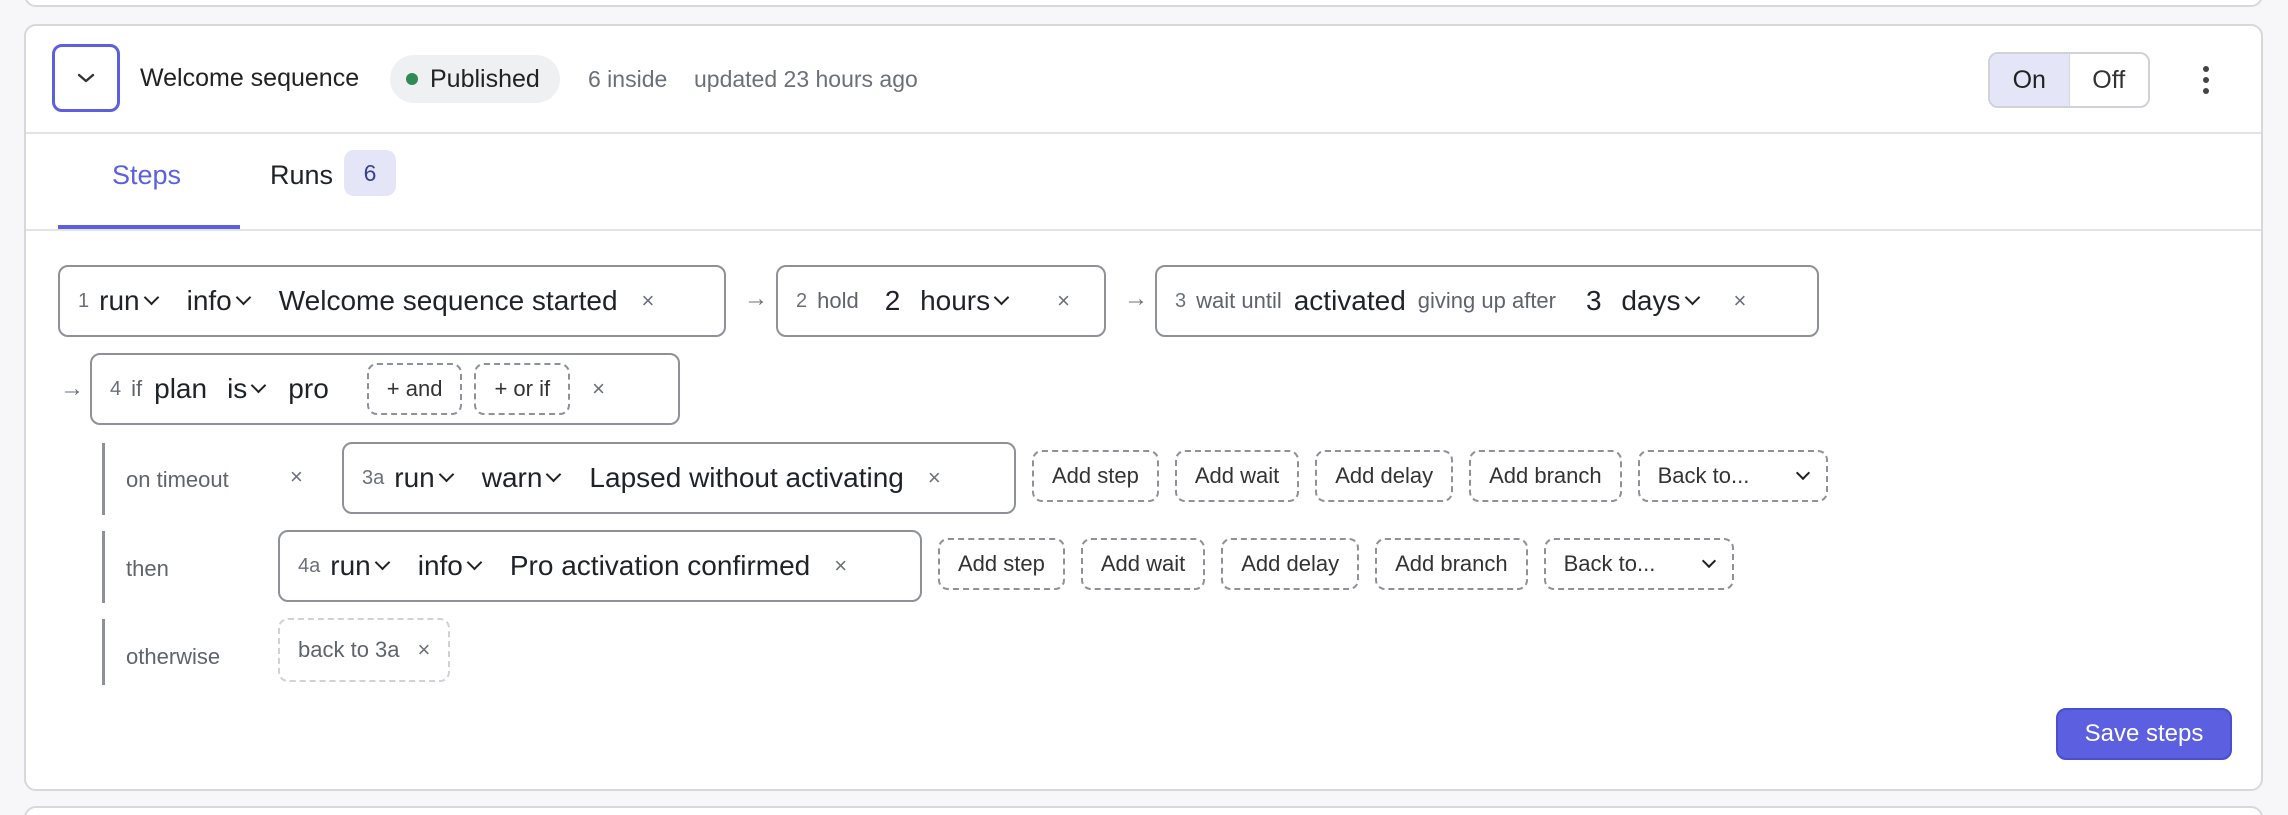 This screenshot has height=815, width=2288. Describe the element at coordinates (838, 300) in the screenshot. I see `step-kind-label: hold` at that location.